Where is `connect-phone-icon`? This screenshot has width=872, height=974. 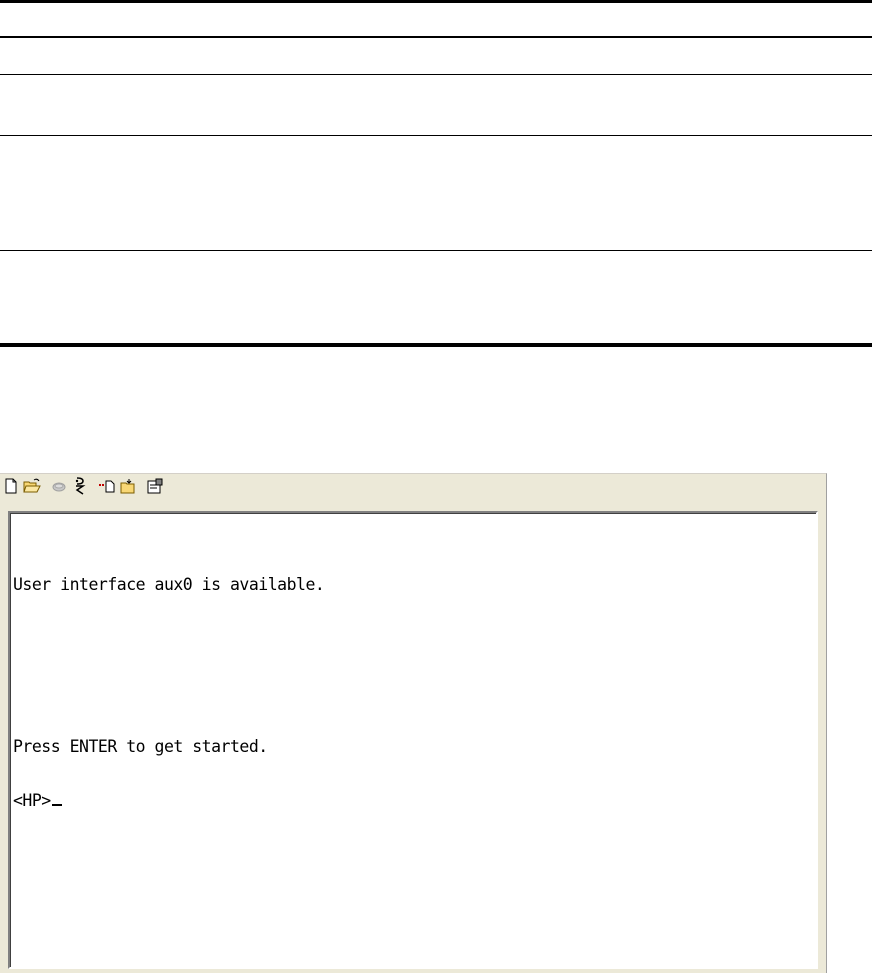
connect-phone-icon is located at coordinates (59, 486).